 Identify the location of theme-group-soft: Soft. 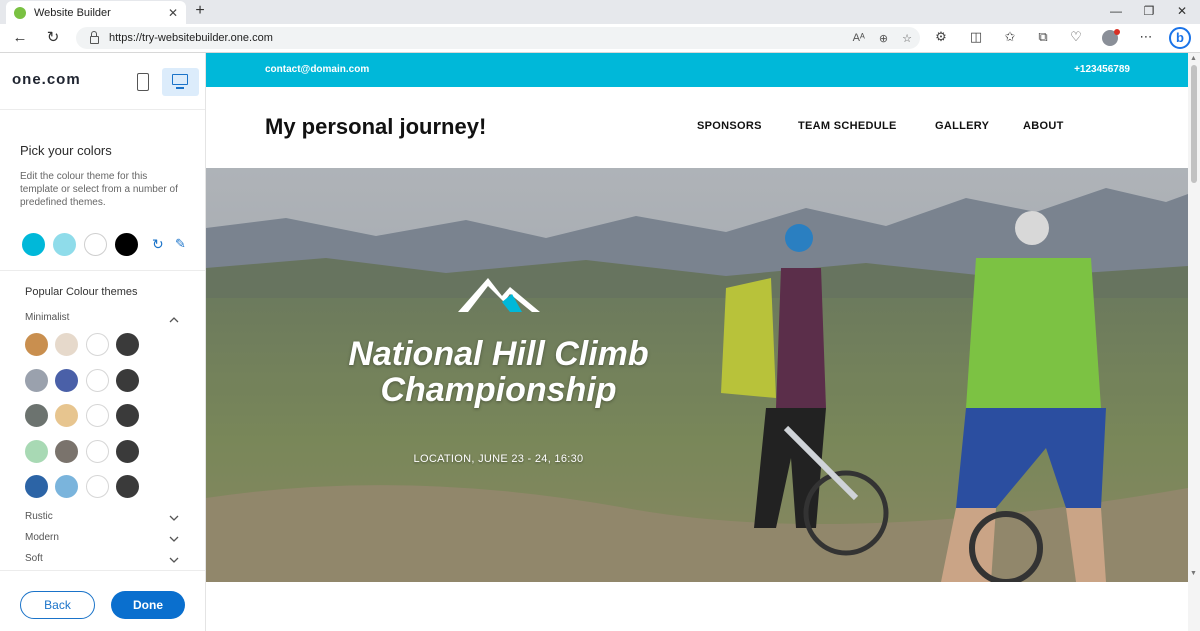
(34, 558).